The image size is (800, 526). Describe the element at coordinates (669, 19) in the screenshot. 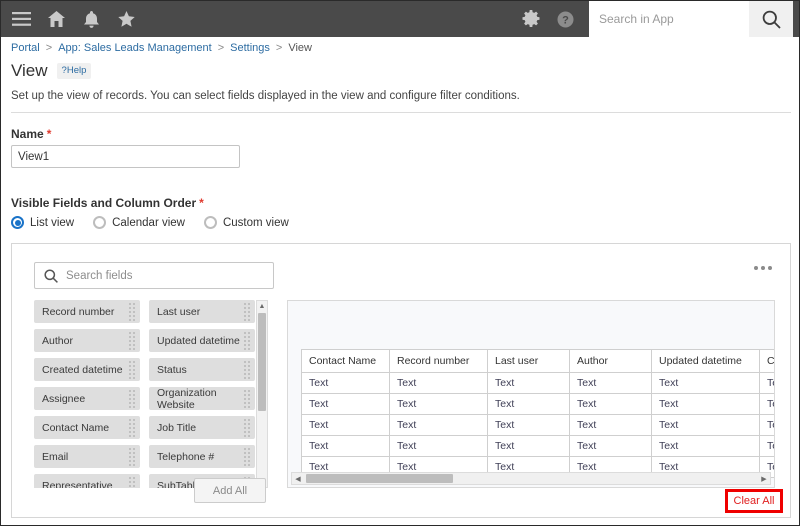

I see `search-input: Search in App` at that location.